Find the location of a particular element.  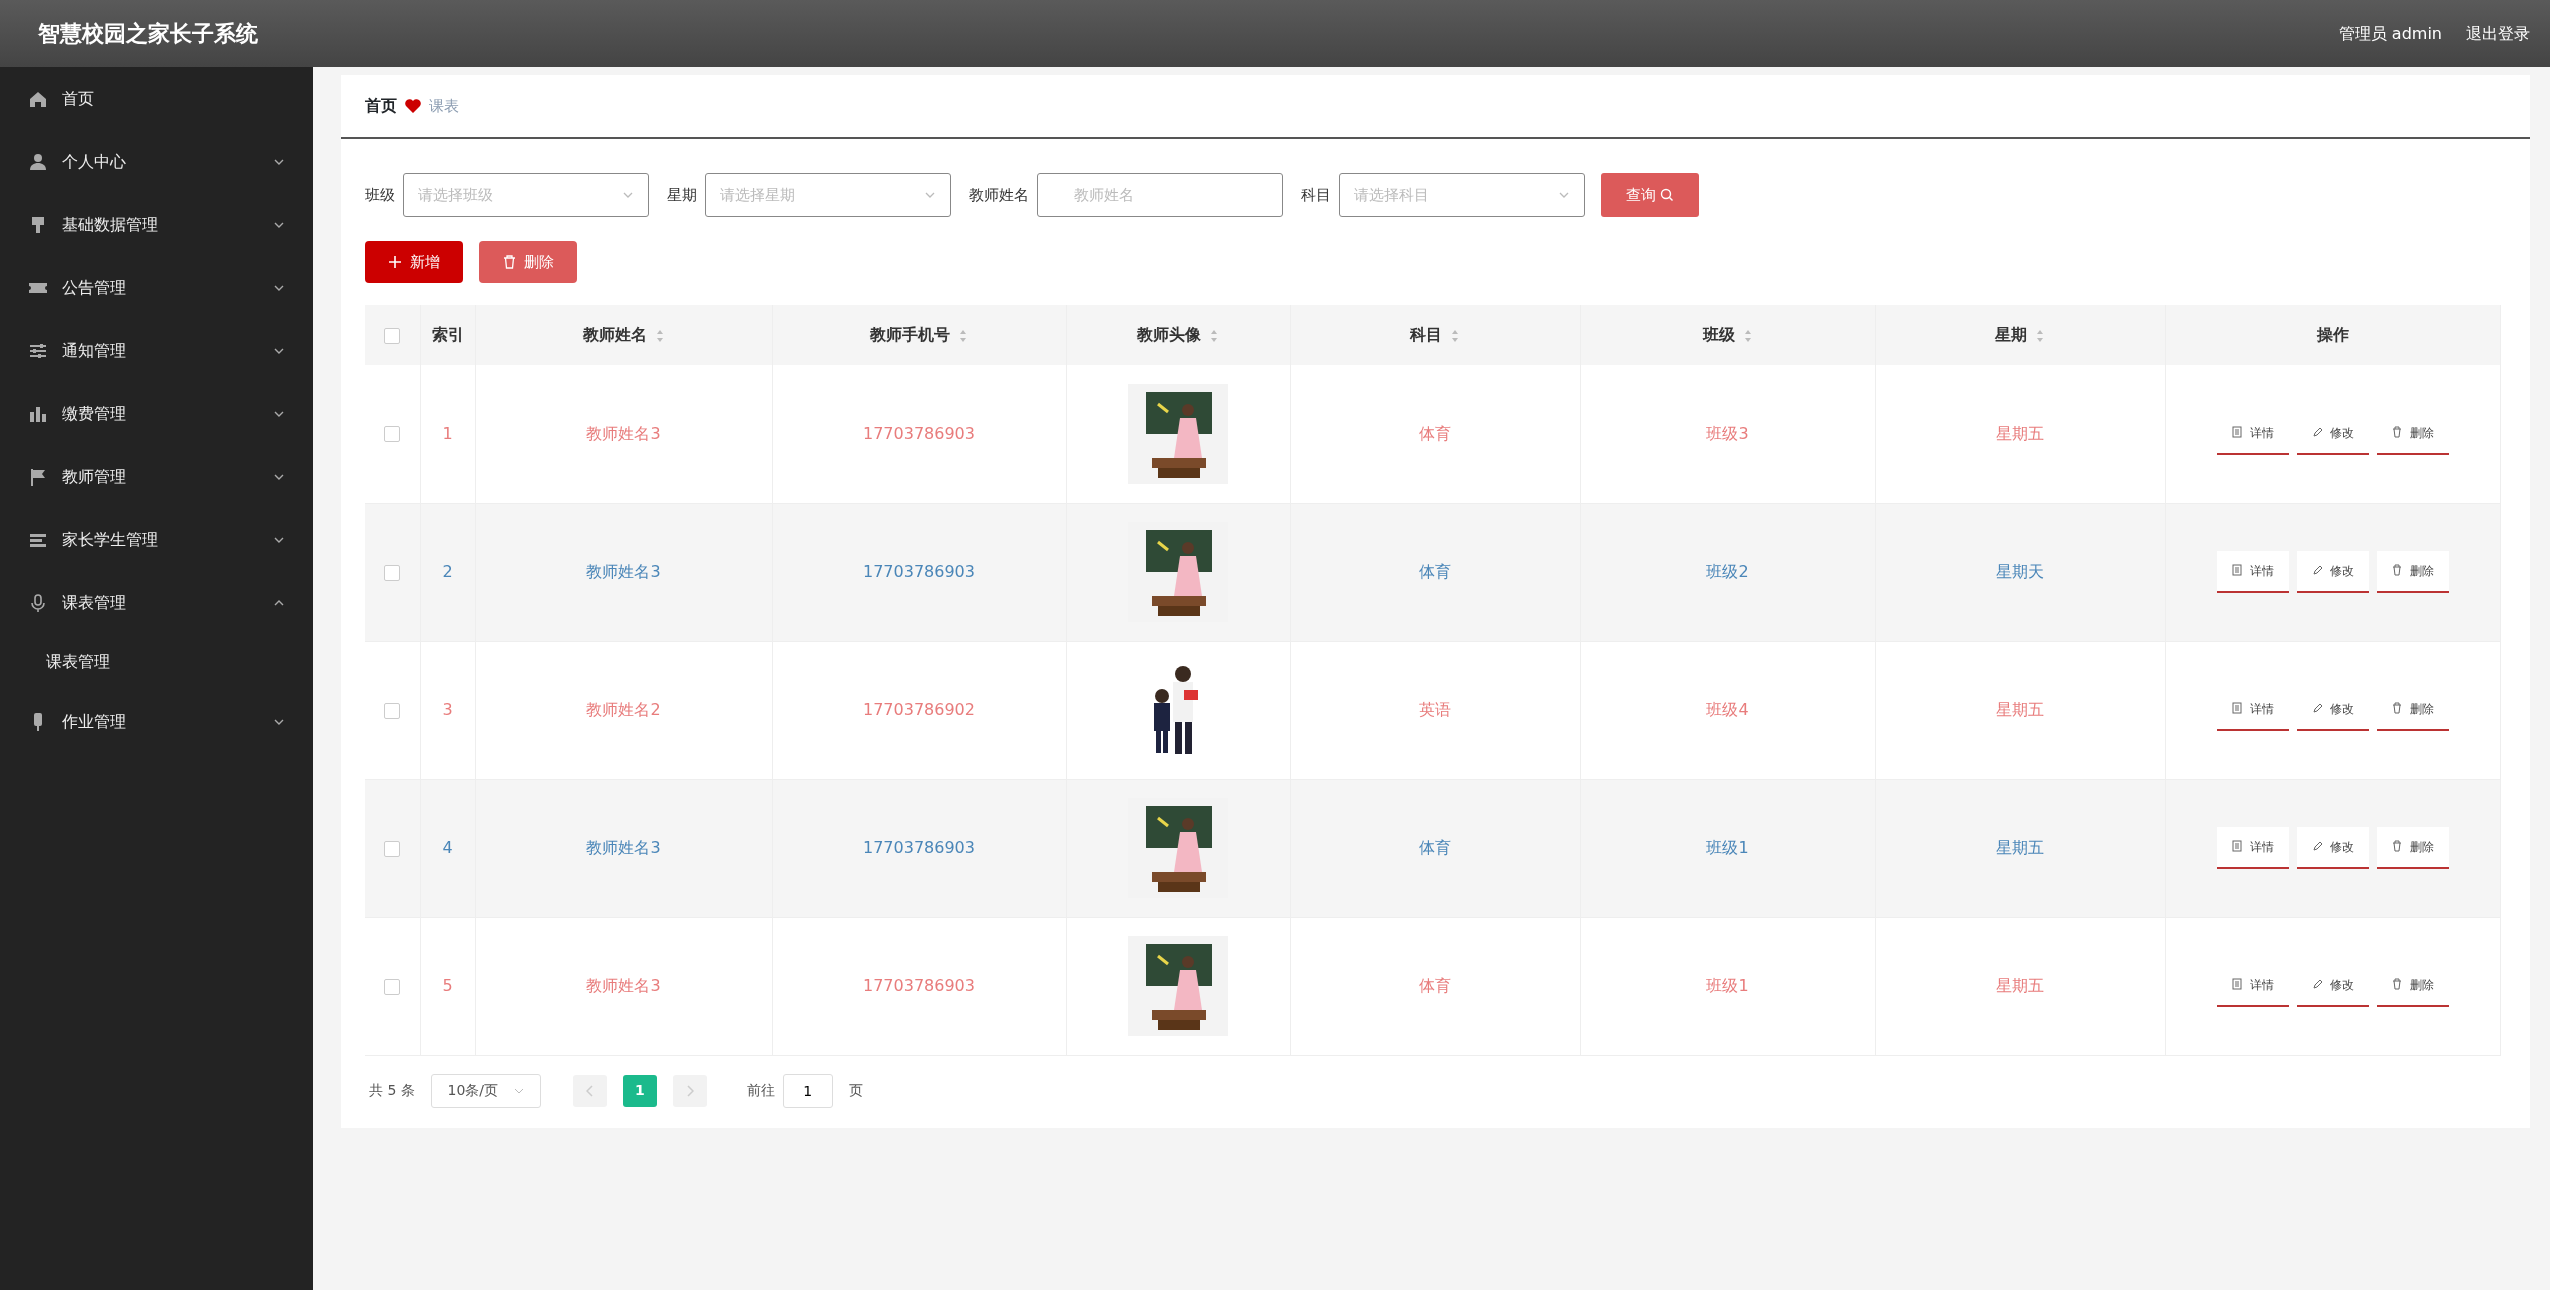

sidebar-item: 缴费管理 is located at coordinates (156, 413).